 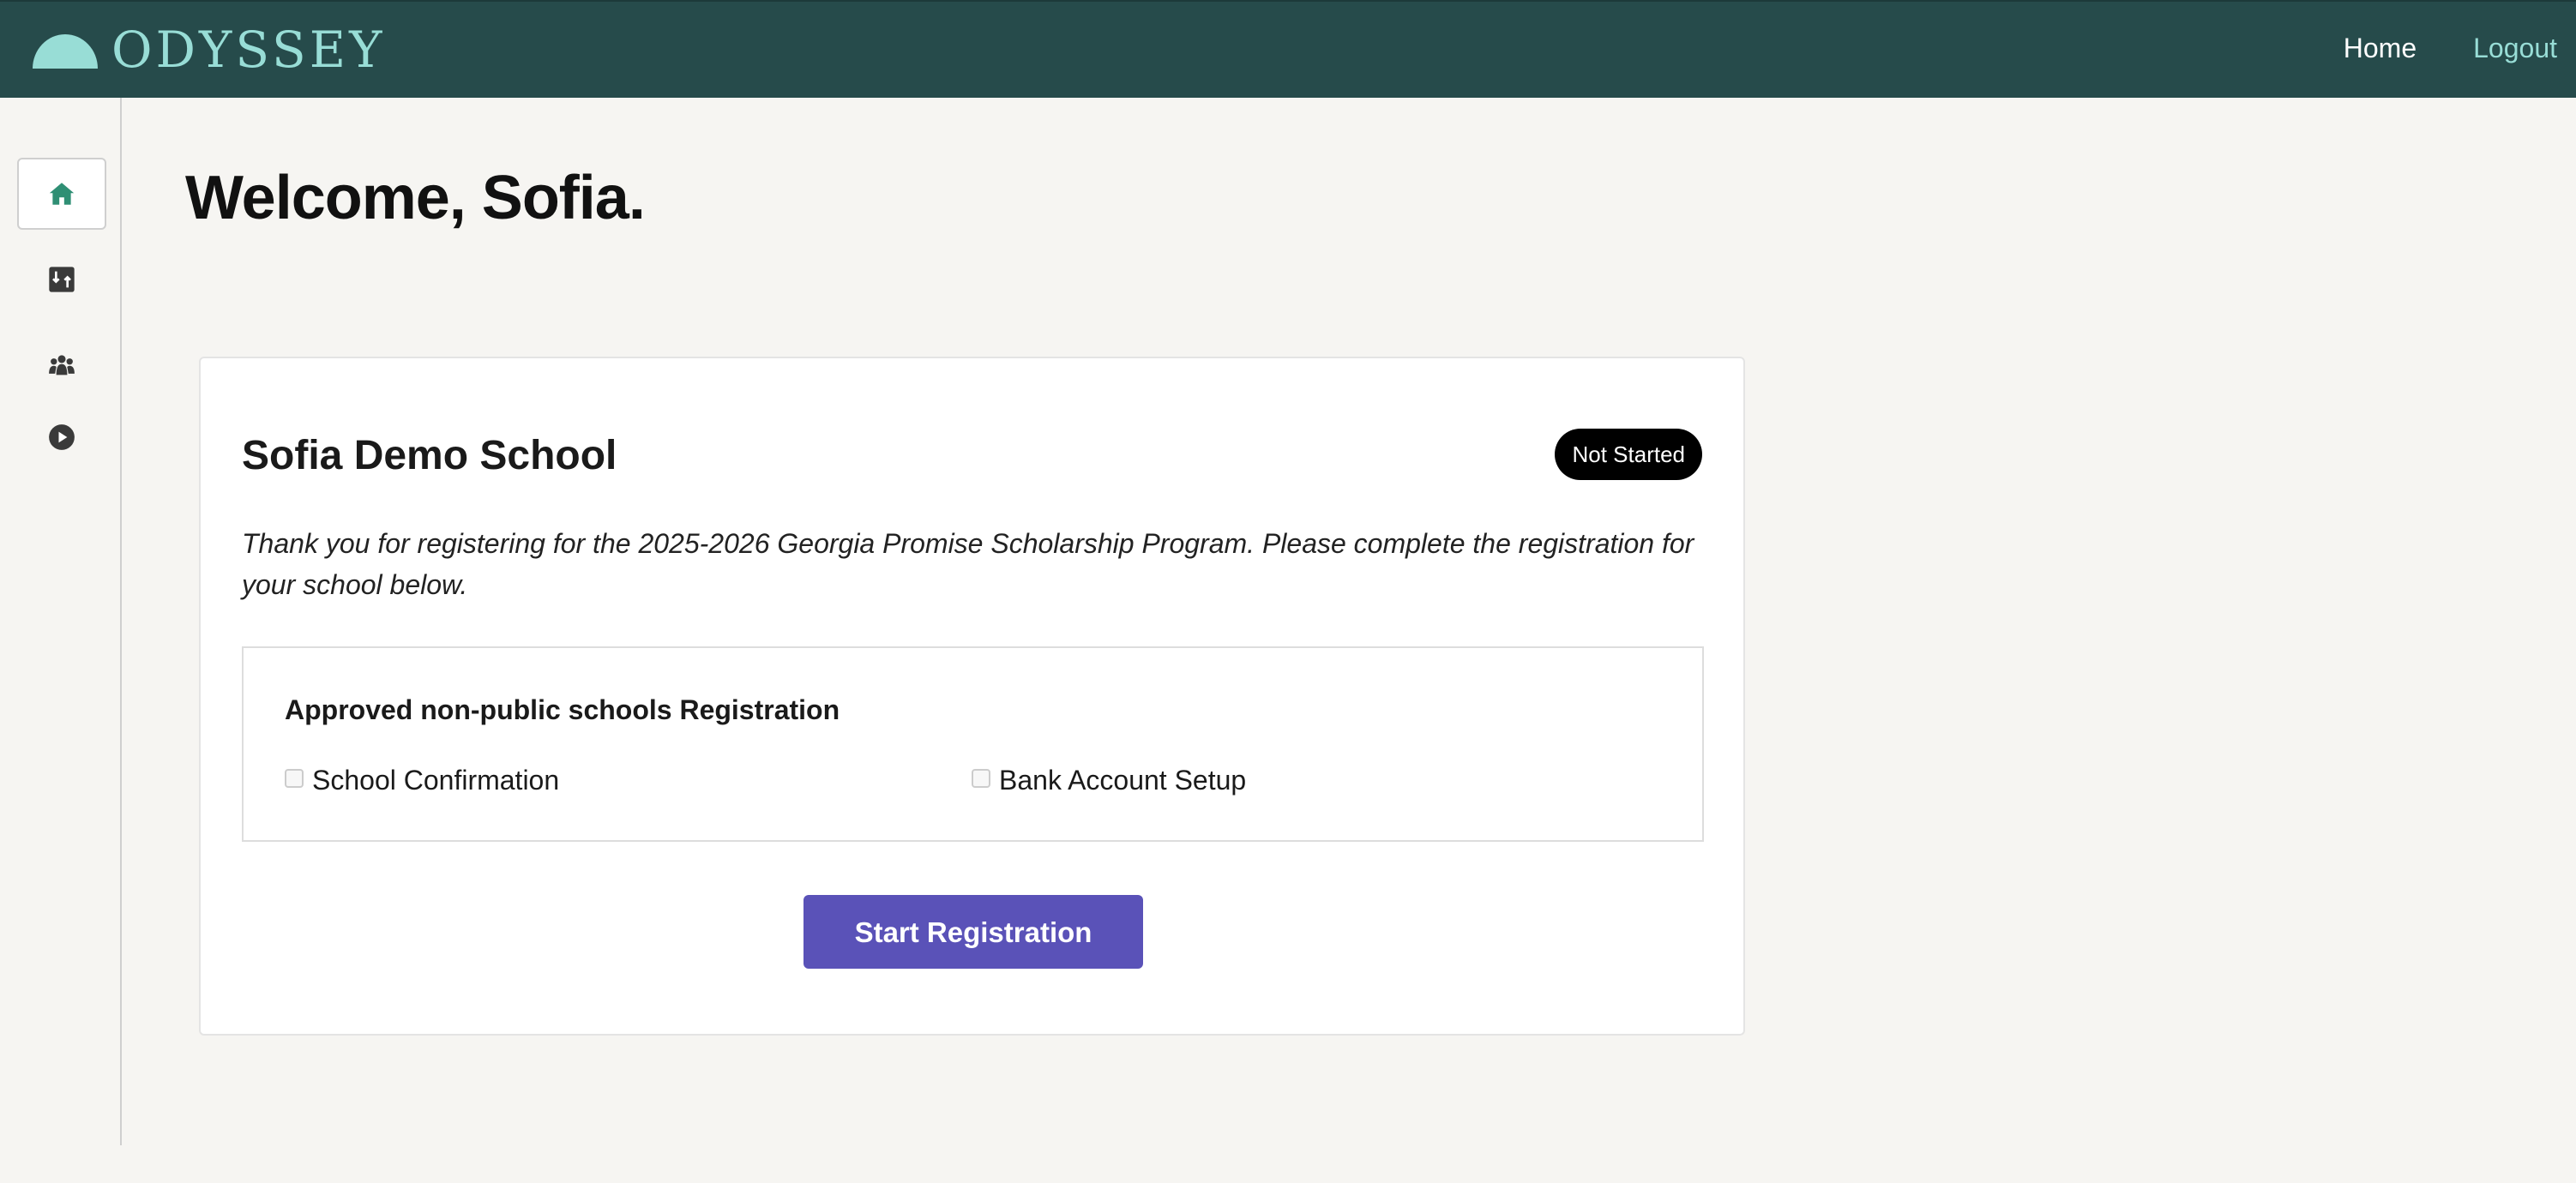 I want to click on sidebar-item-play, so click(x=61, y=437).